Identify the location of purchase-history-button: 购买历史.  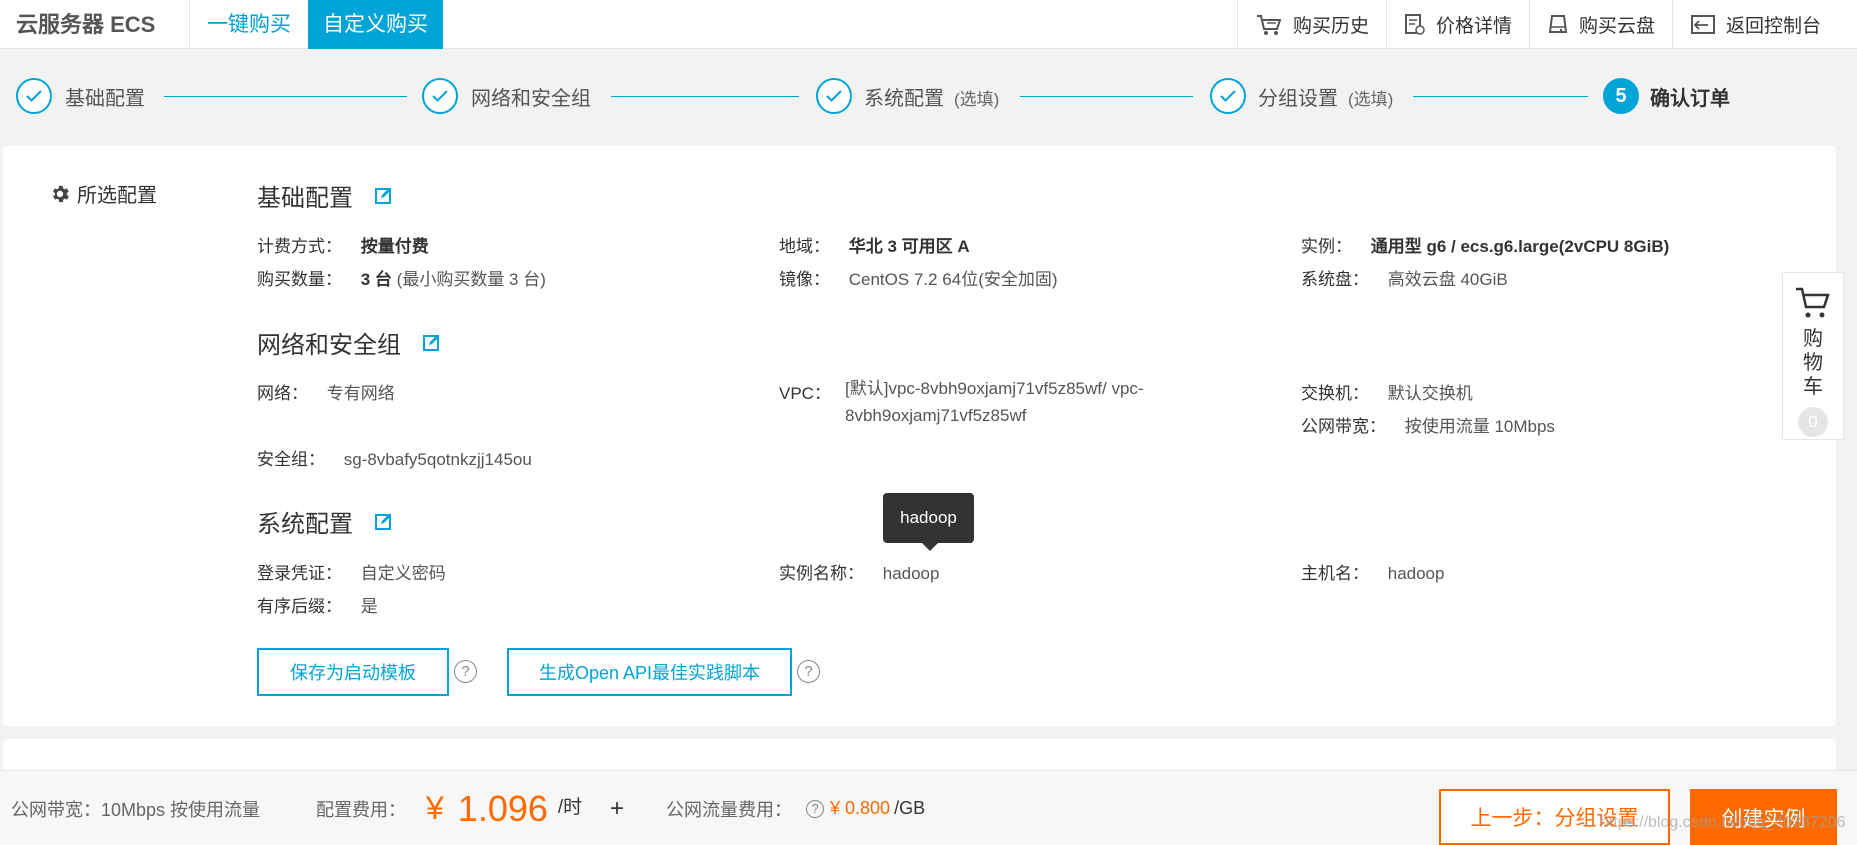
(1311, 24).